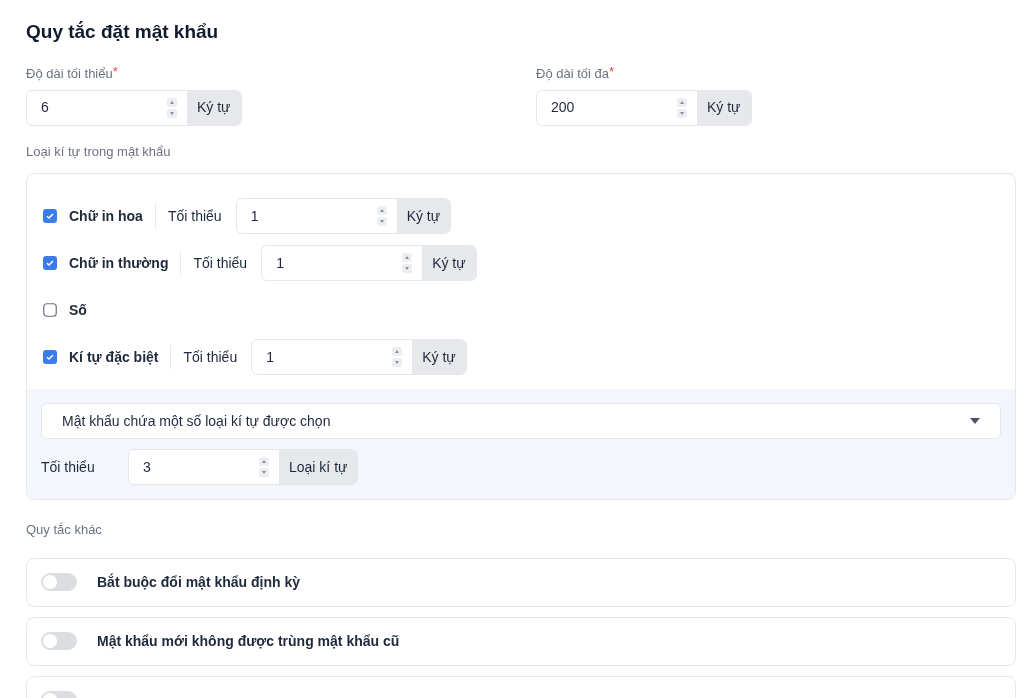  What do you see at coordinates (248, 641) in the screenshot?
I see `rule-label: Mật khẩu mới không được trùng mật khẩu cũ` at bounding box center [248, 641].